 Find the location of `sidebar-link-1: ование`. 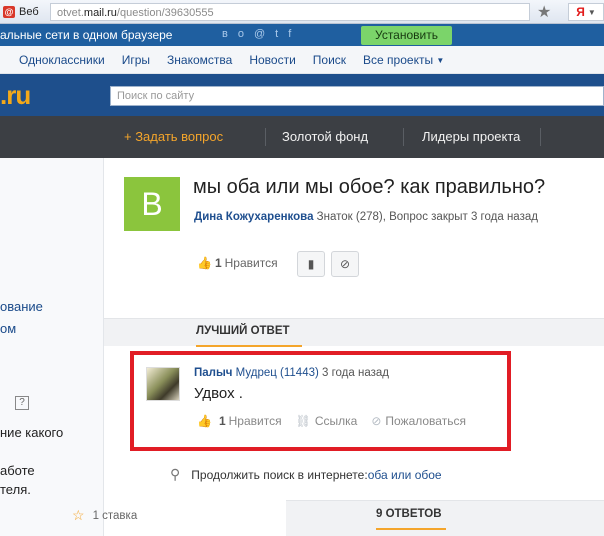

sidebar-link-1: ование is located at coordinates (21, 306).